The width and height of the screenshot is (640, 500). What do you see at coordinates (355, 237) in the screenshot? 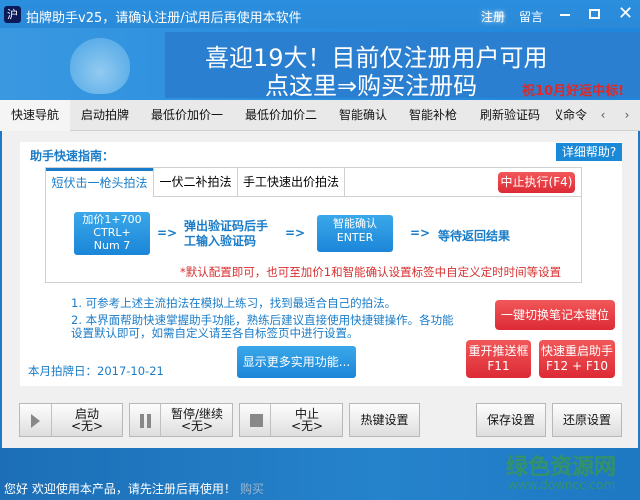
I see `step3-line2: ENTER` at bounding box center [355, 237].